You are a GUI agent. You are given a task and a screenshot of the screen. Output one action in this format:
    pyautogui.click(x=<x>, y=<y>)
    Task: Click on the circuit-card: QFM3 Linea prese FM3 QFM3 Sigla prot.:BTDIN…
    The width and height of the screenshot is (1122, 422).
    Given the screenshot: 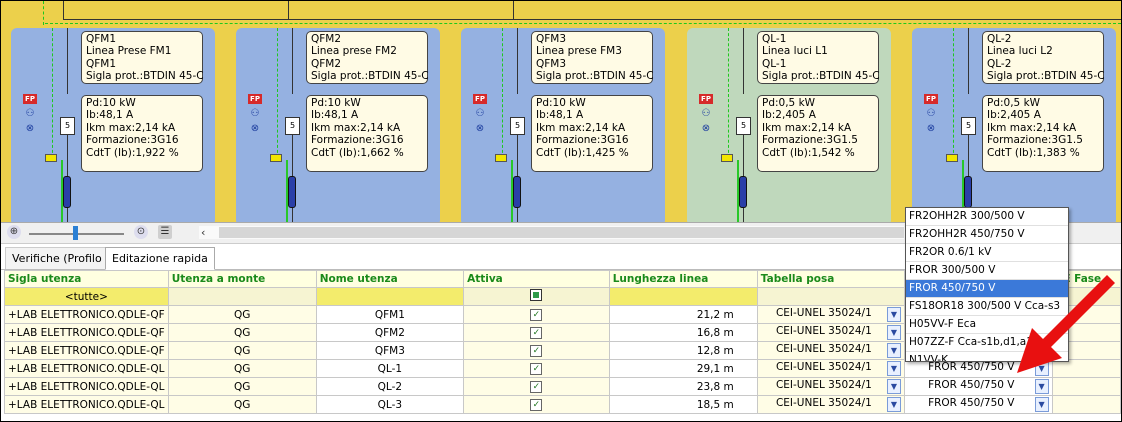 What is the action you would take?
    pyautogui.click(x=563, y=125)
    